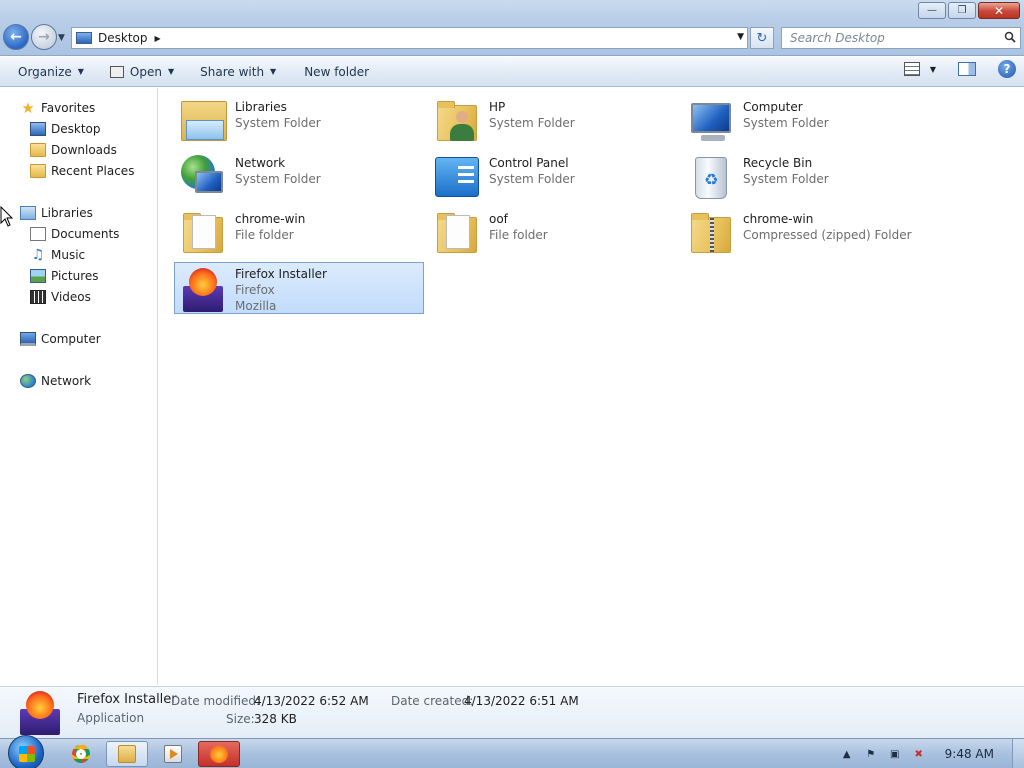 The height and width of the screenshot is (768, 1024). I want to click on address-dropdown-icon: ▼, so click(740, 37).